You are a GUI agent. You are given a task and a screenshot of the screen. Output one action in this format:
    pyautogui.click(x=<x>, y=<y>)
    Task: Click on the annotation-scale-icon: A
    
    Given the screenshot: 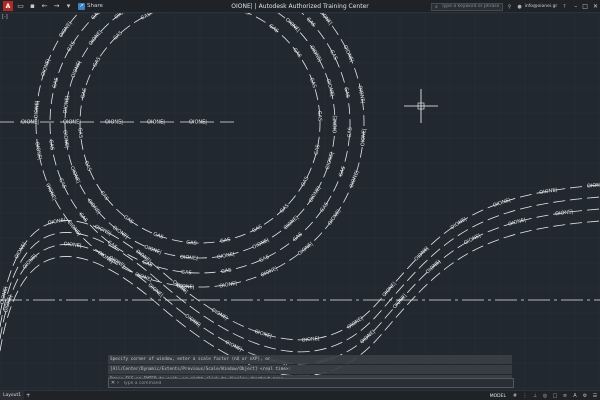 What is the action you would take?
    pyautogui.click(x=575, y=396)
    